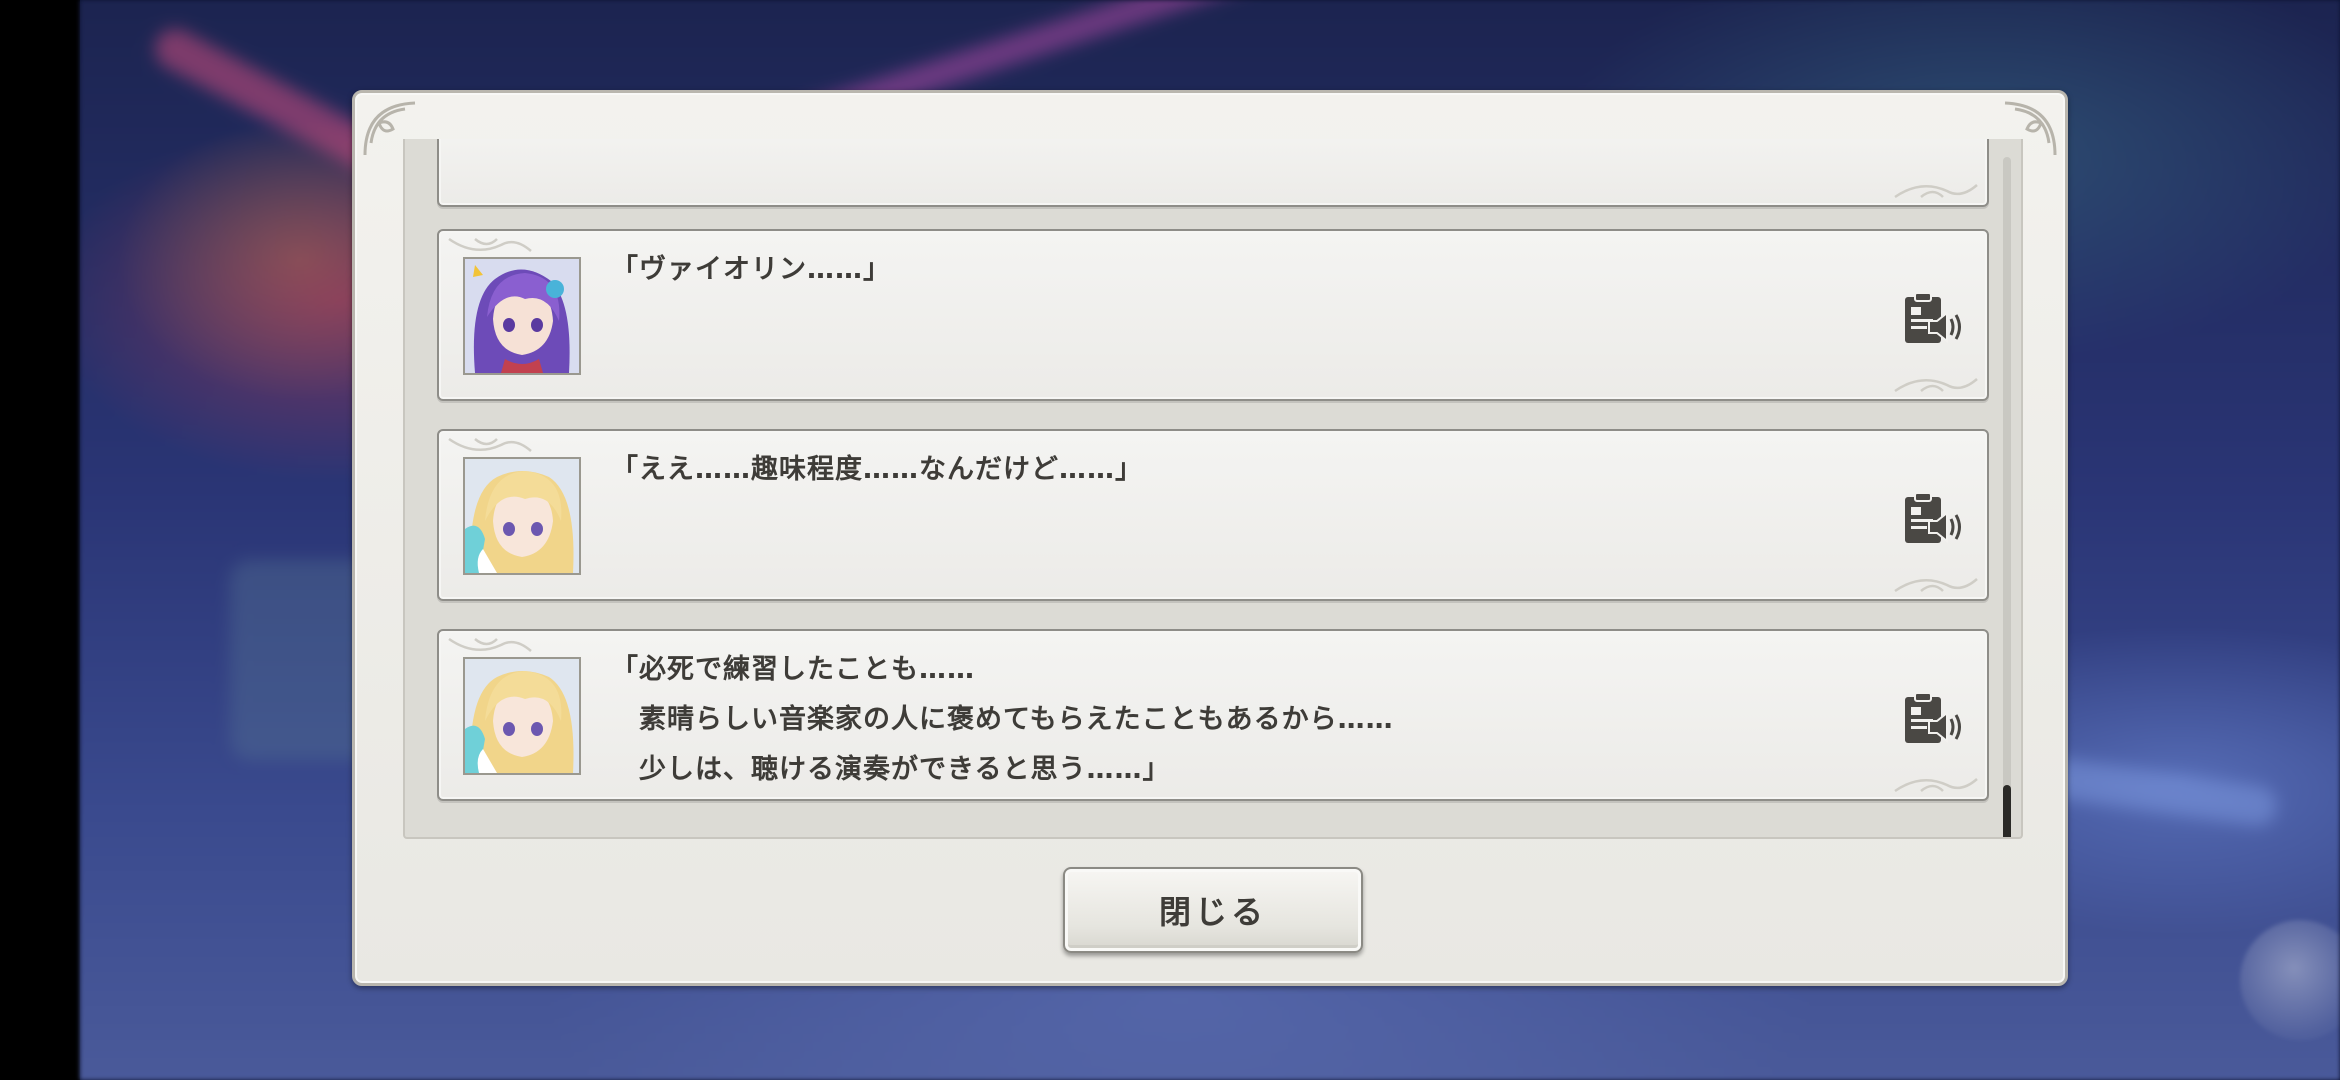 The height and width of the screenshot is (1080, 2340). I want to click on close-button: 閉じる, so click(1213, 910).